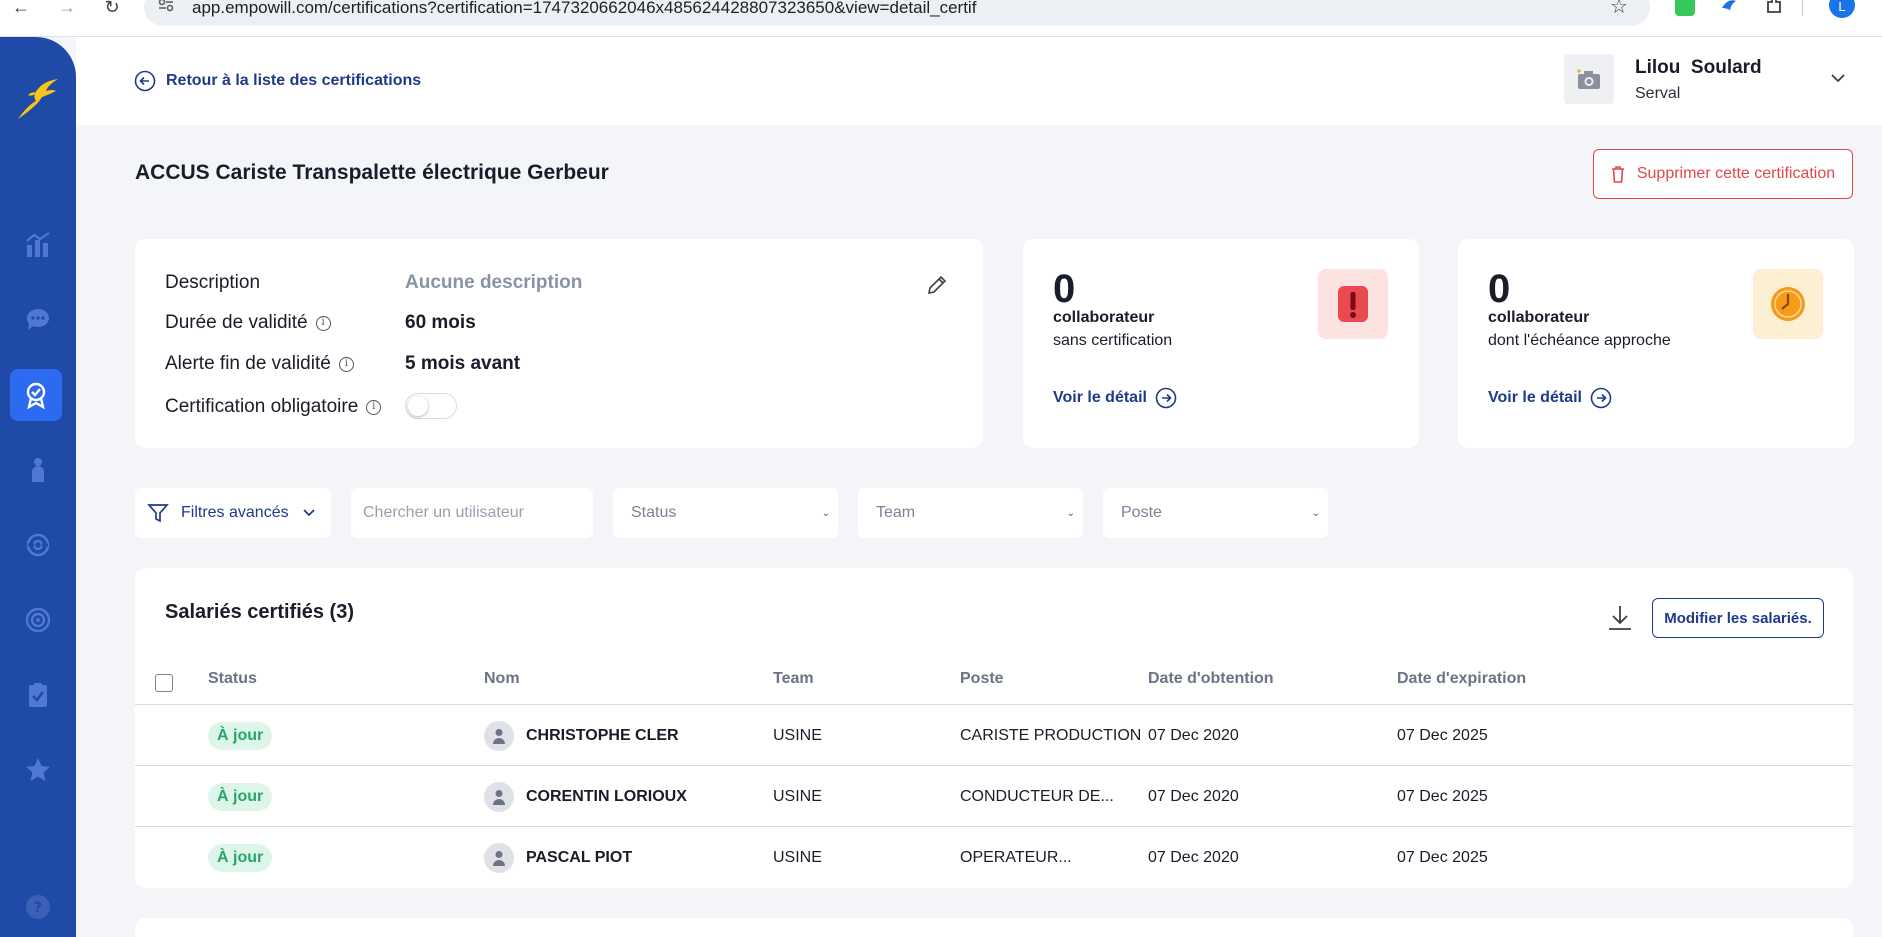 The image size is (1882, 937). What do you see at coordinates (1738, 618) in the screenshot?
I see `modify-employees-button: Modifier les salariés.` at bounding box center [1738, 618].